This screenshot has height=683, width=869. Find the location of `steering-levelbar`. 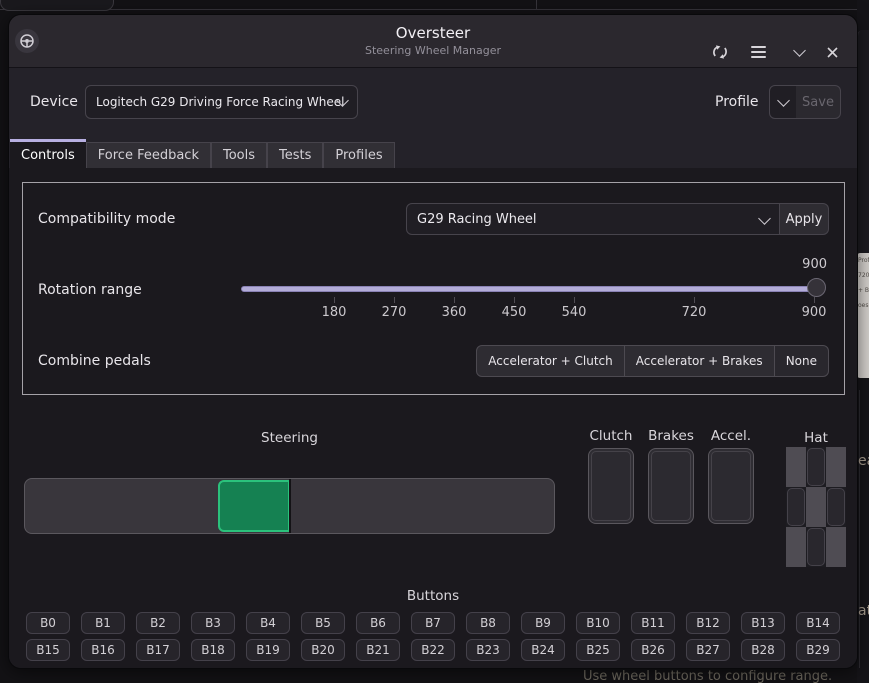

steering-levelbar is located at coordinates (289, 506).